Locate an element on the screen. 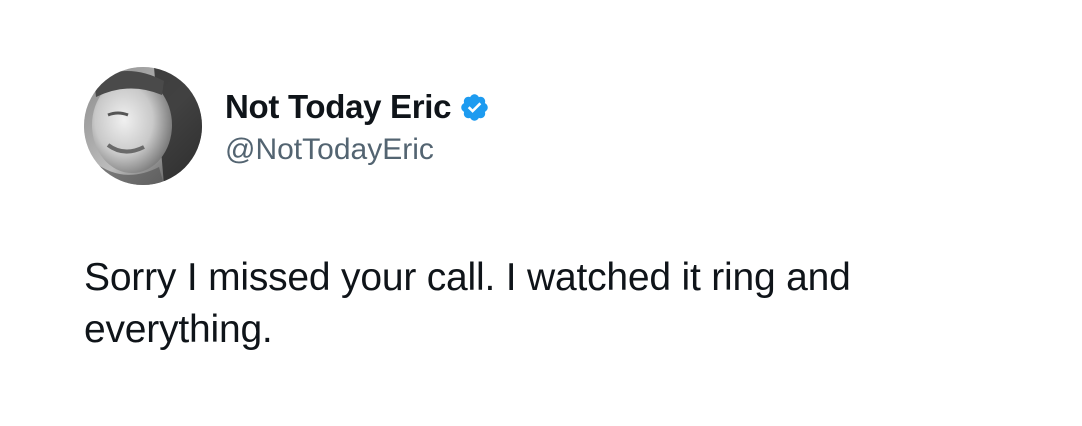 The image size is (1082, 426). avatar-photo-icon is located at coordinates (143, 126).